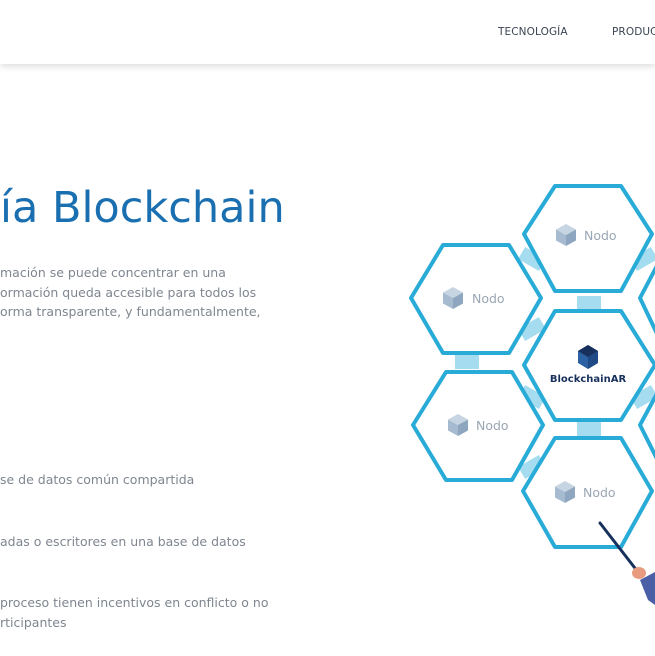 This screenshot has height=656, width=655. What do you see at coordinates (142, 208) in the screenshot?
I see `page-title: ía Blockchain` at bounding box center [142, 208].